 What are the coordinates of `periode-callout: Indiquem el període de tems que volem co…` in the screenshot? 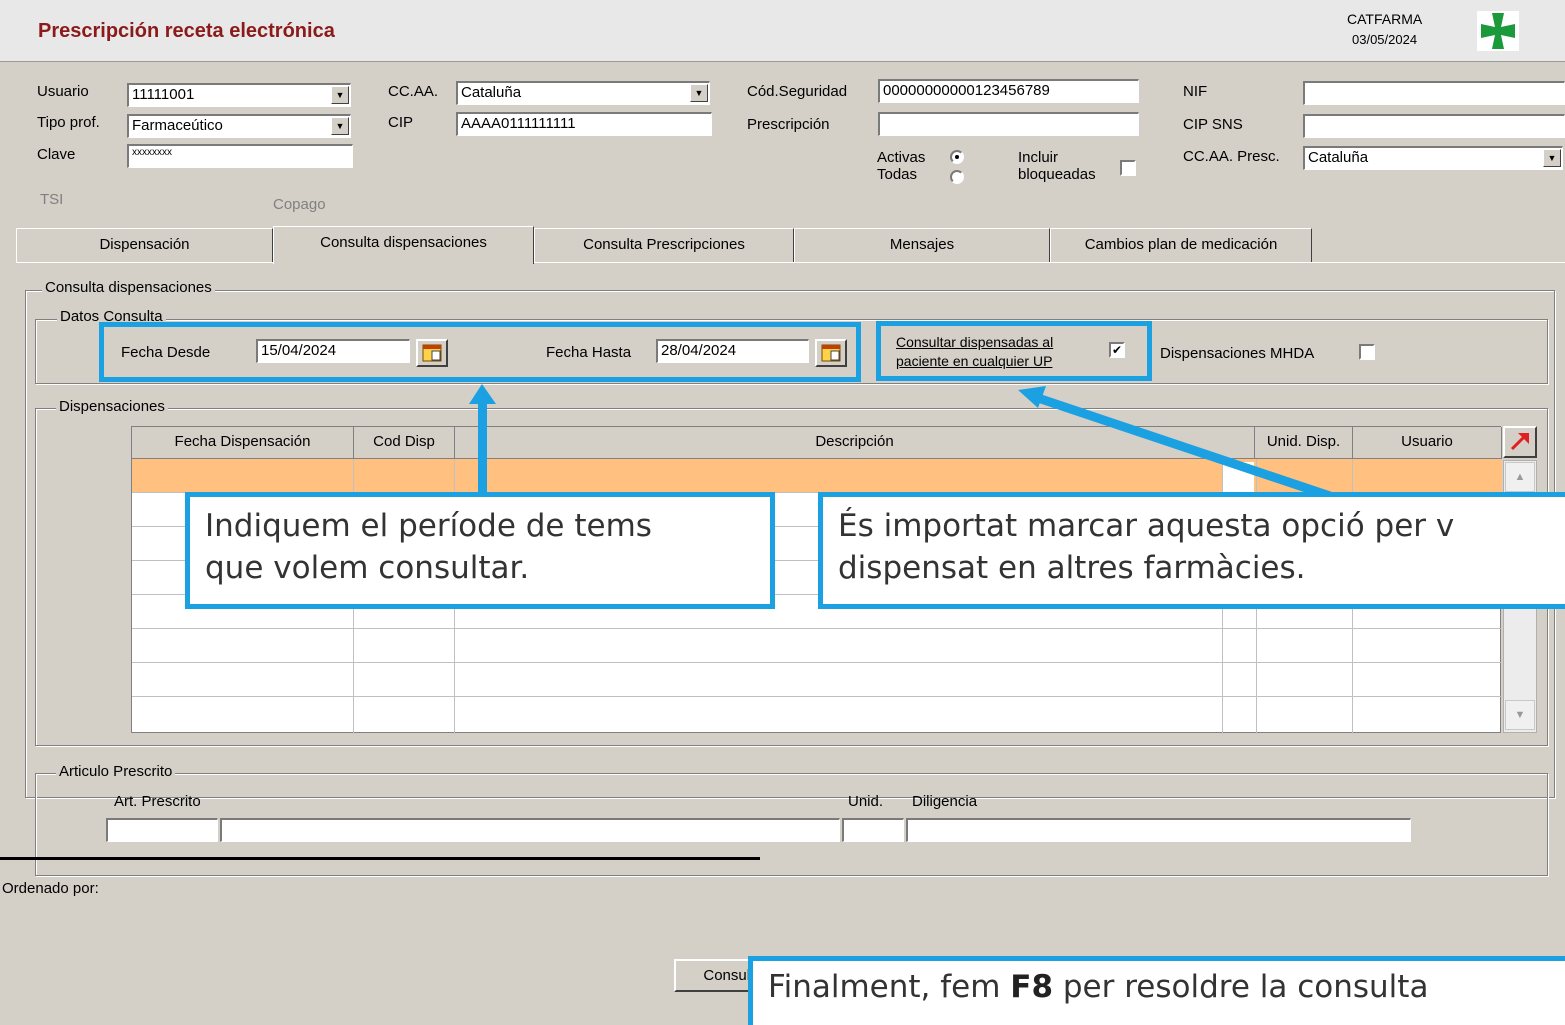 It's located at (480, 550).